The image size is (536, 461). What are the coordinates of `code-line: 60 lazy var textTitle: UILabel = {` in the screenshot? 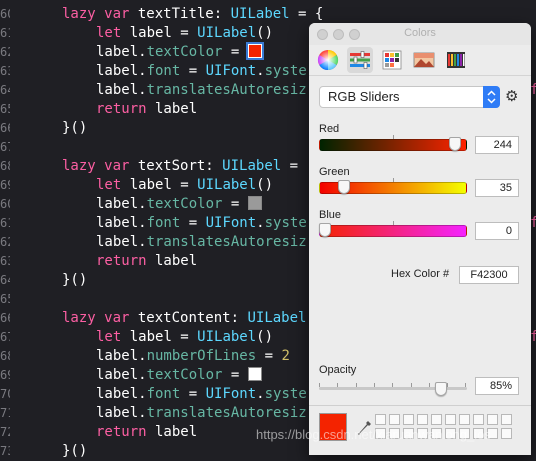 It's located at (268, 14).